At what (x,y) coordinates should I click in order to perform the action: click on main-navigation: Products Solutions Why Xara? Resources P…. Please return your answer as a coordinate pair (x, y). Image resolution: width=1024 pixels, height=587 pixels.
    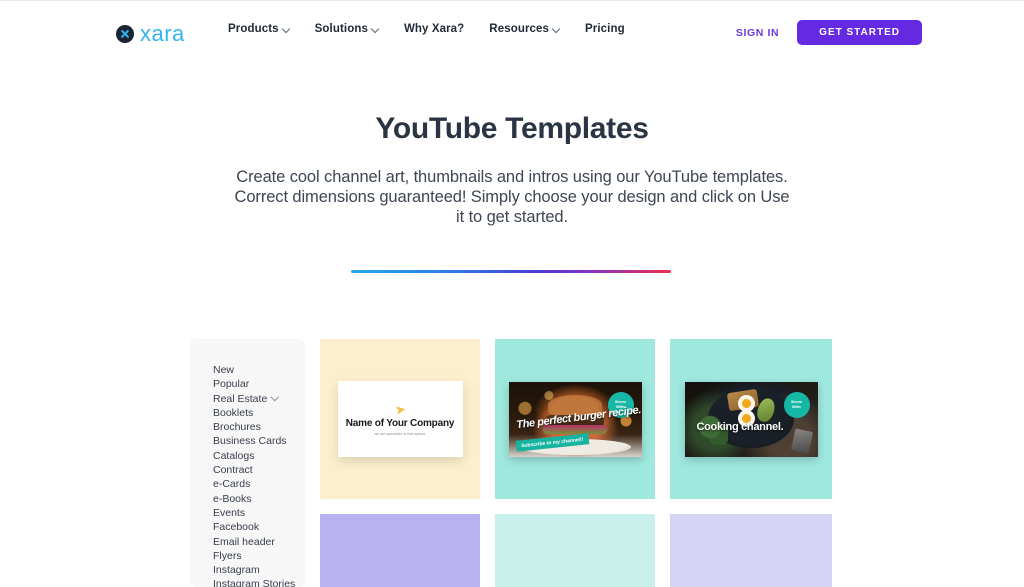
    Looking at the image, I should click on (426, 29).